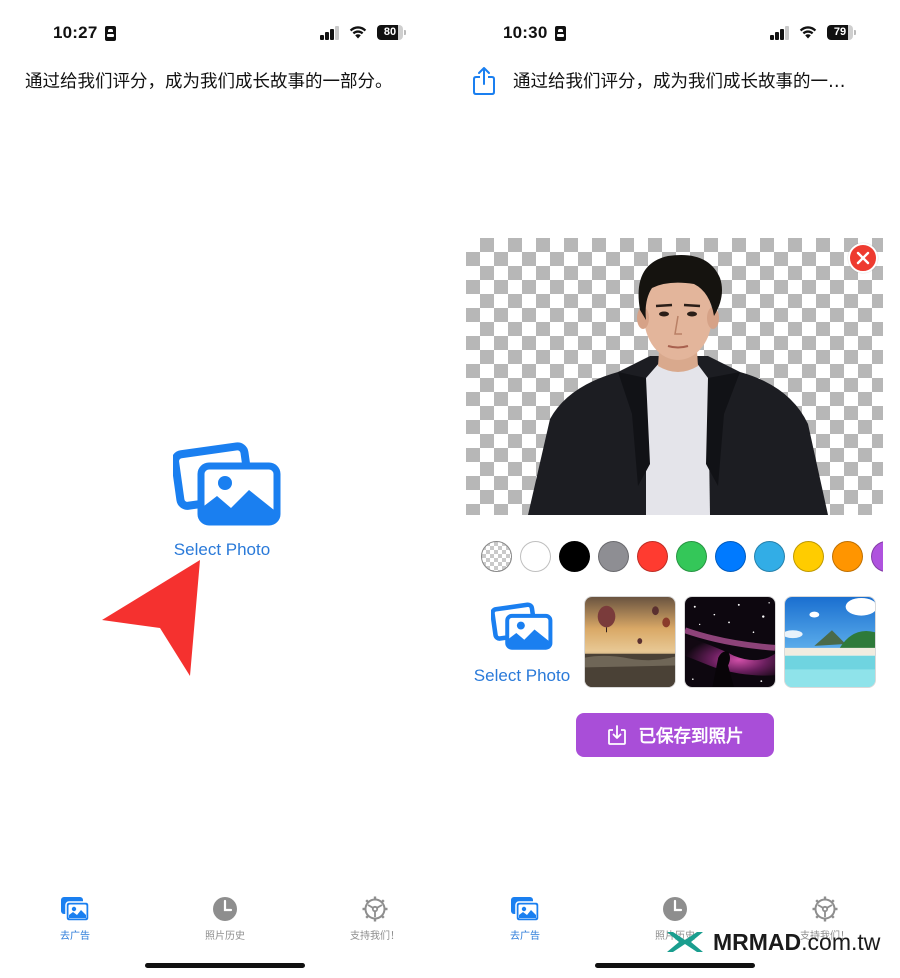  Describe the element at coordinates (484, 81) in the screenshot. I see `share-icon` at that location.